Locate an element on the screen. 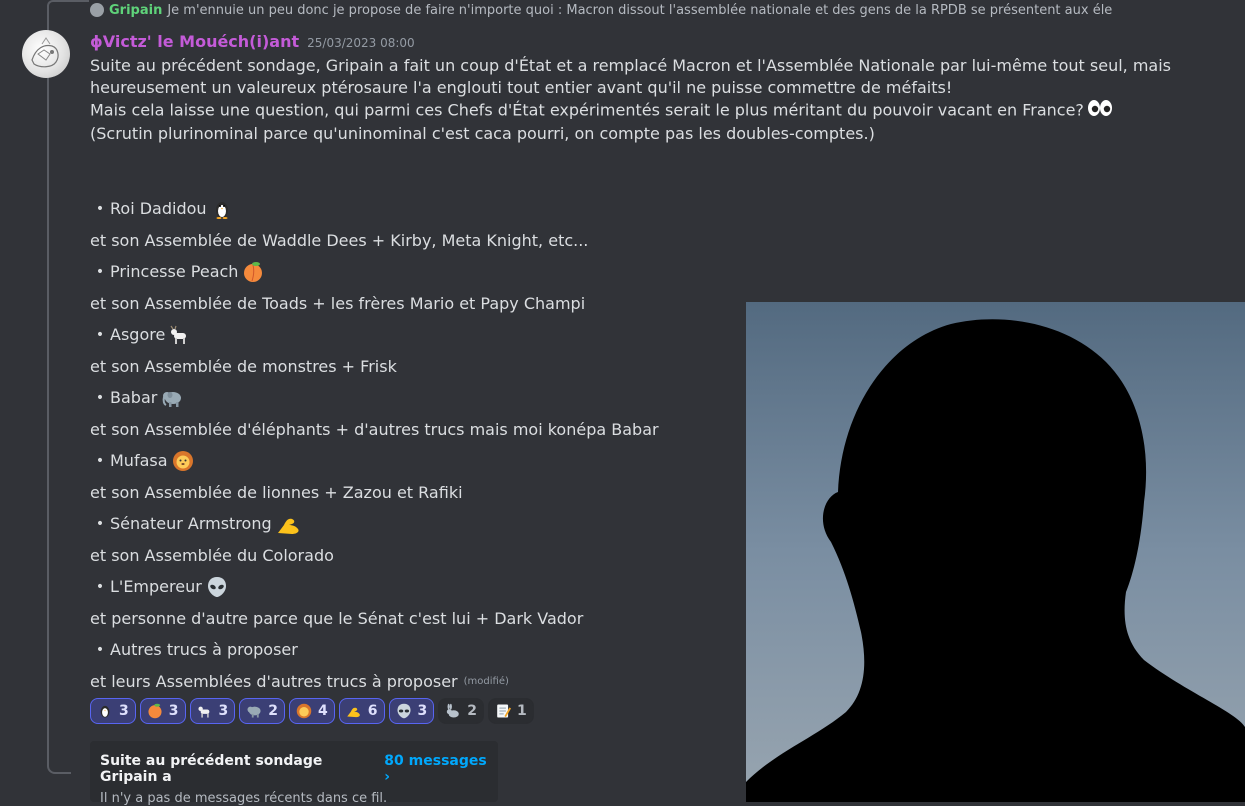 This screenshot has width=1245, height=806. reaction-count: 4 is located at coordinates (323, 711).